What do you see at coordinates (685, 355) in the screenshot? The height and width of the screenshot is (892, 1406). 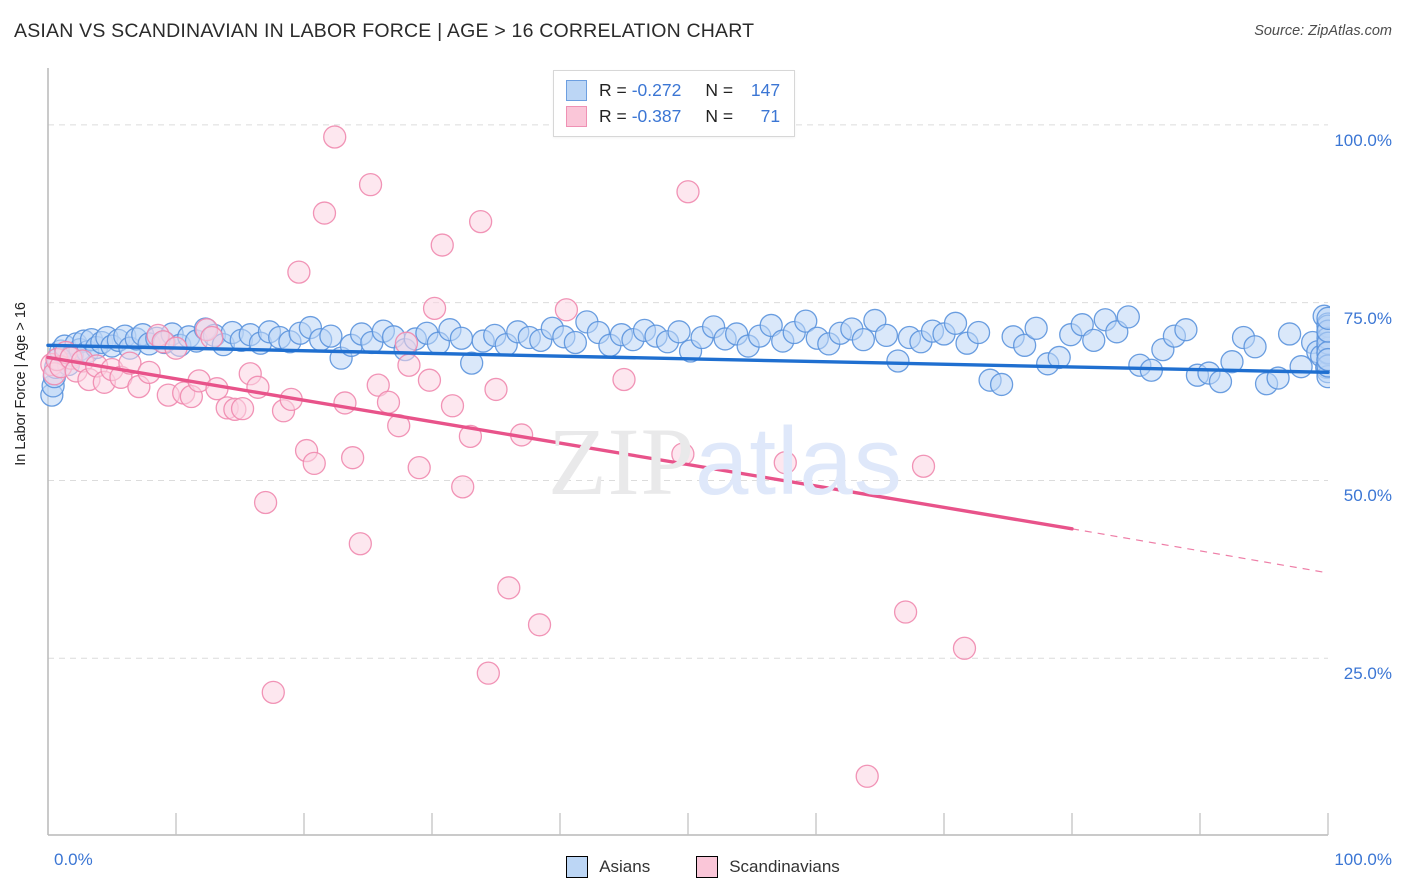 I see `series-points-asians` at bounding box center [685, 355].